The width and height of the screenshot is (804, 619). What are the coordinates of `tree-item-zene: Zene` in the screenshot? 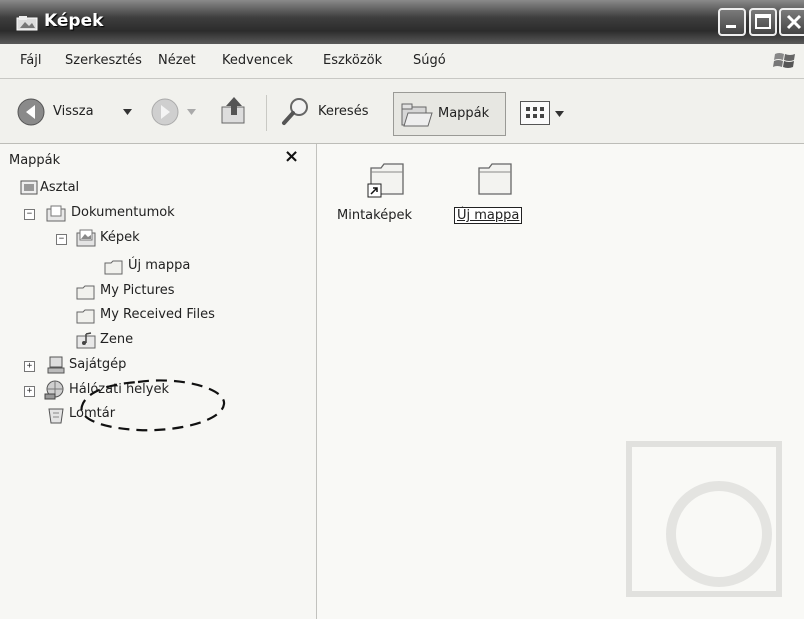 It's located at (150, 341).